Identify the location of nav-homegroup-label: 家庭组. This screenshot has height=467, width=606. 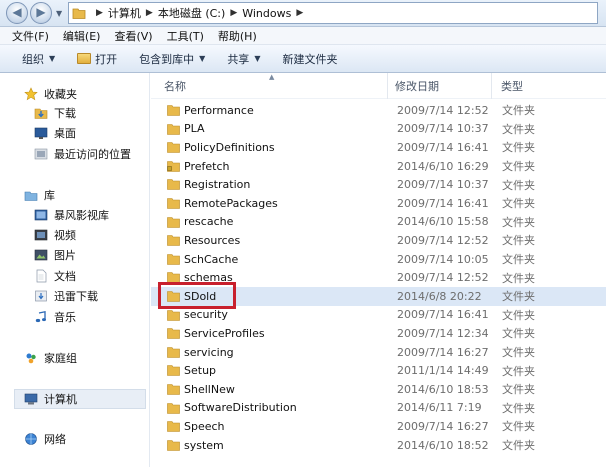
(60, 358).